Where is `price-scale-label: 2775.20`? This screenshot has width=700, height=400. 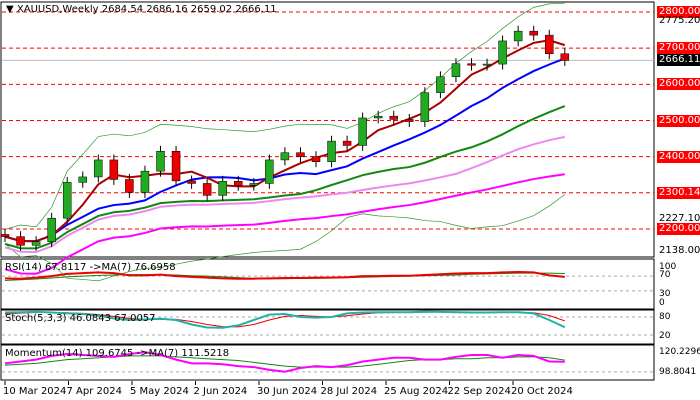
price-scale-label: 2775.20 is located at coordinates (679, 20).